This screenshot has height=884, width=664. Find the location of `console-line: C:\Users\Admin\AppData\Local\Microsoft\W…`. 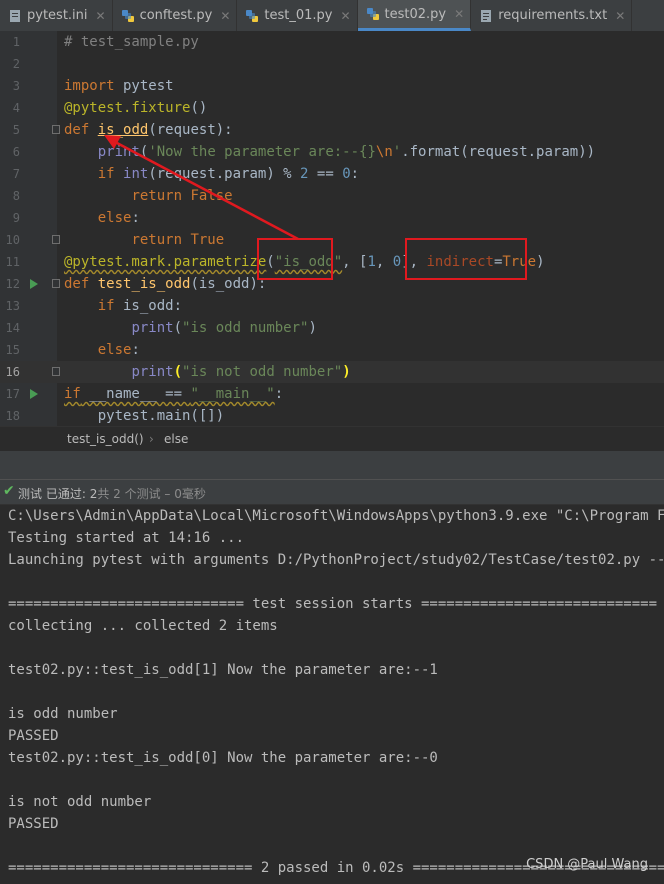

console-line: C:\Users\Admin\AppData\Local\Microsoft\W… is located at coordinates (336, 516).